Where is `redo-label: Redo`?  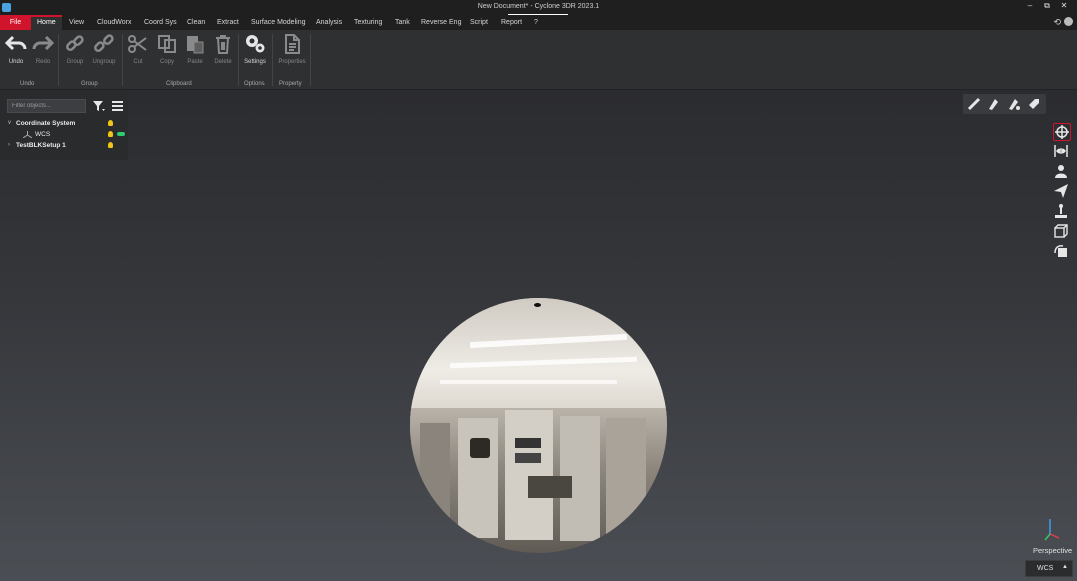 redo-label: Redo is located at coordinates (43, 62).